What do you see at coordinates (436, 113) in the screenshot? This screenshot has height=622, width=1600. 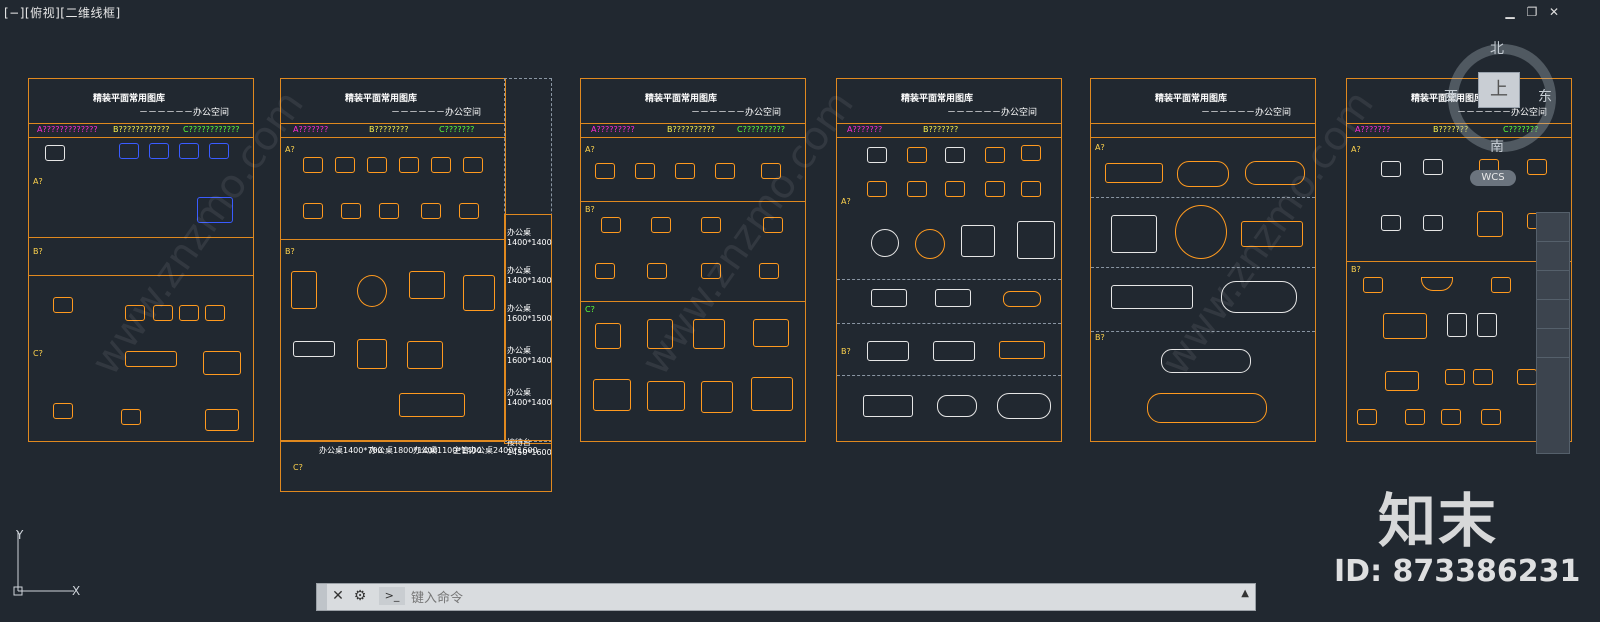 I see `sheet-subtitle: －－－－－－办公空间` at bounding box center [436, 113].